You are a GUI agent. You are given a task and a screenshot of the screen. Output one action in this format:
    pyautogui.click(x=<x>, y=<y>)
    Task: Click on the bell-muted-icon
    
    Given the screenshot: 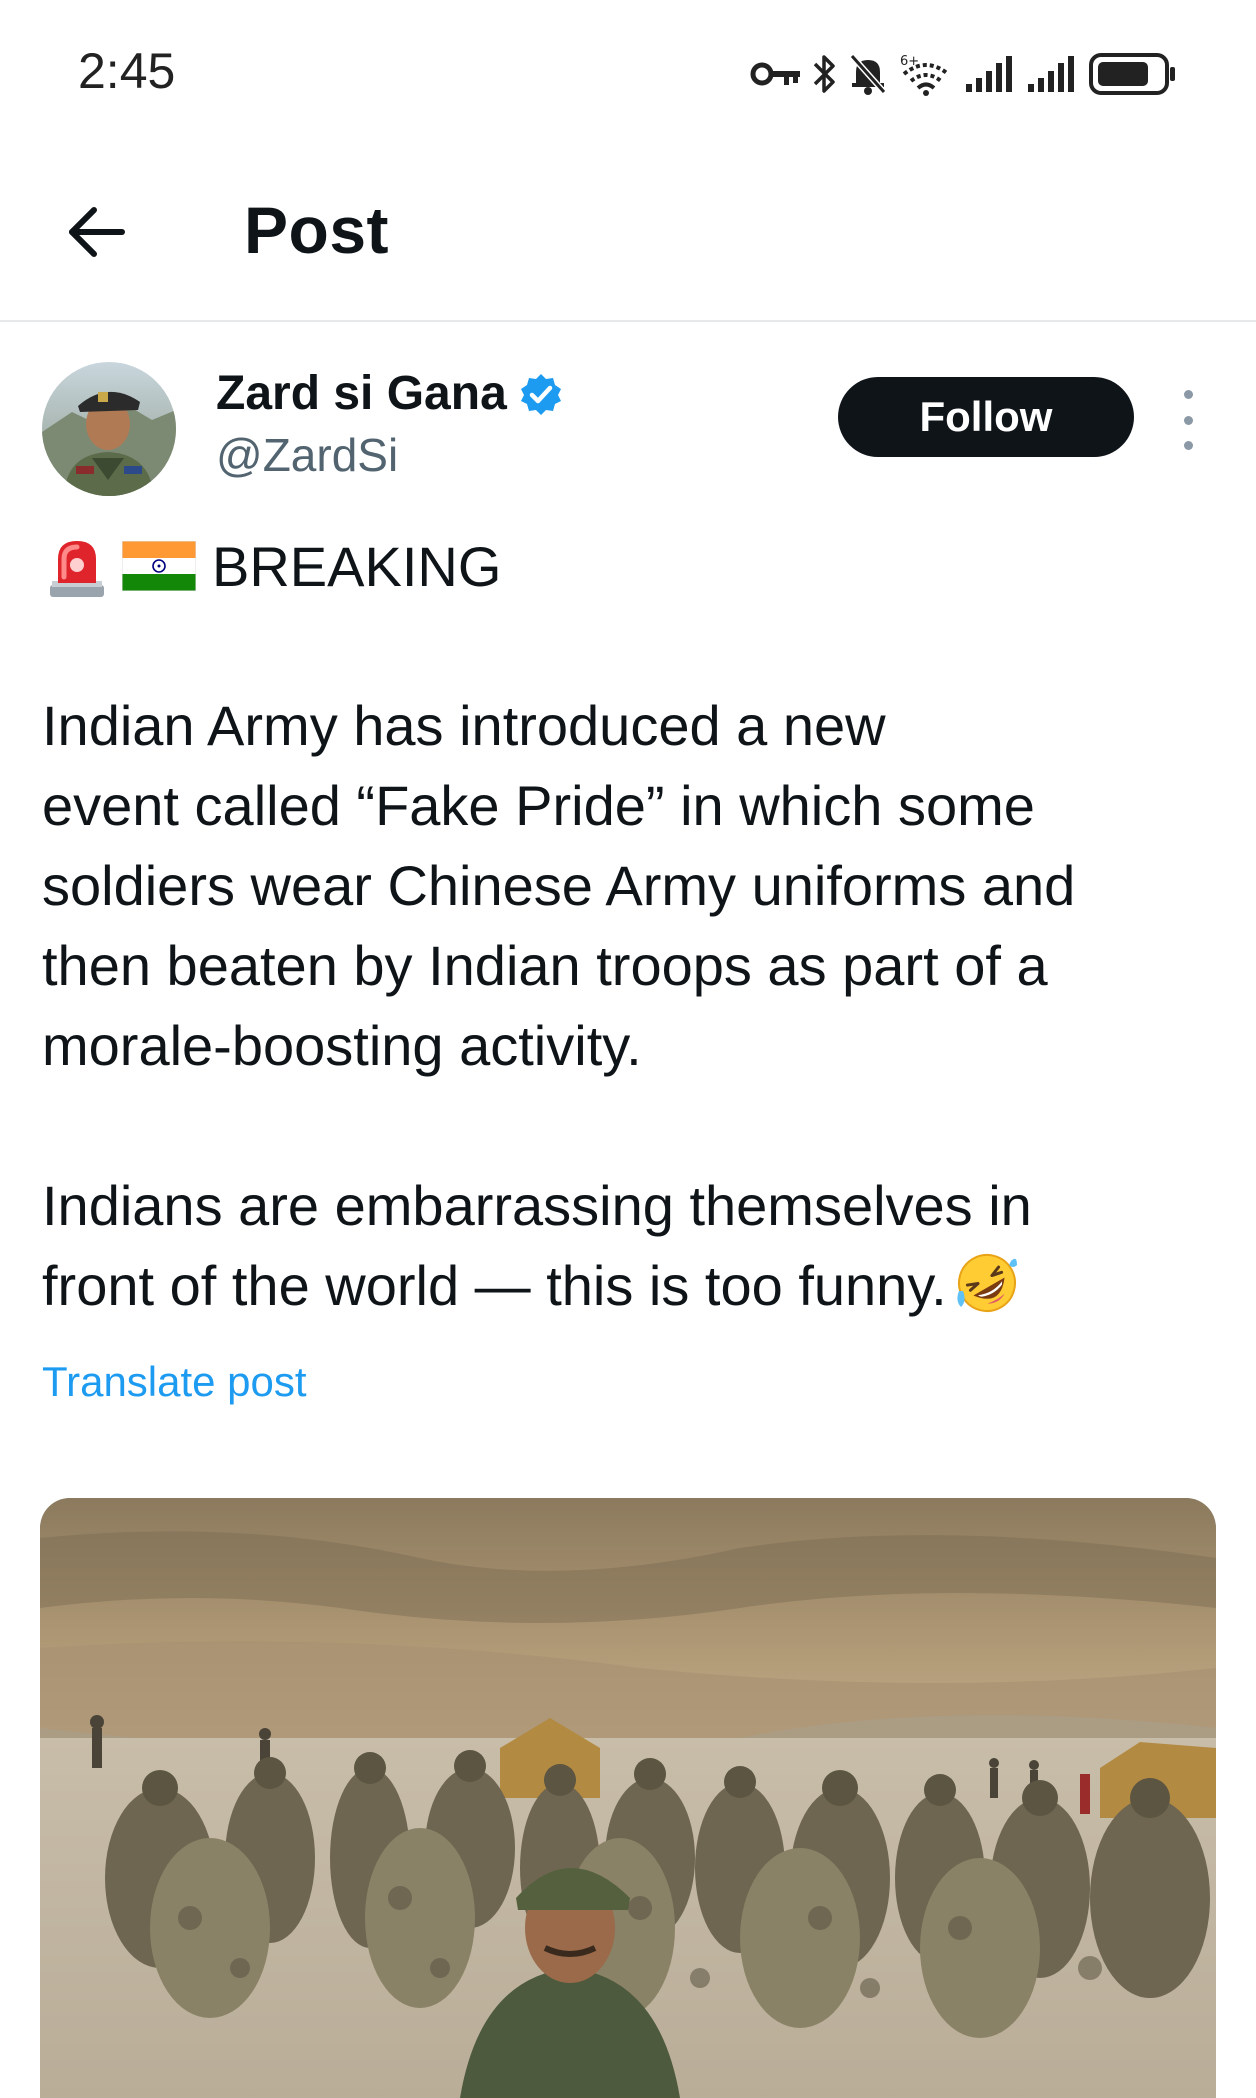 What is the action you would take?
    pyautogui.click(x=868, y=74)
    